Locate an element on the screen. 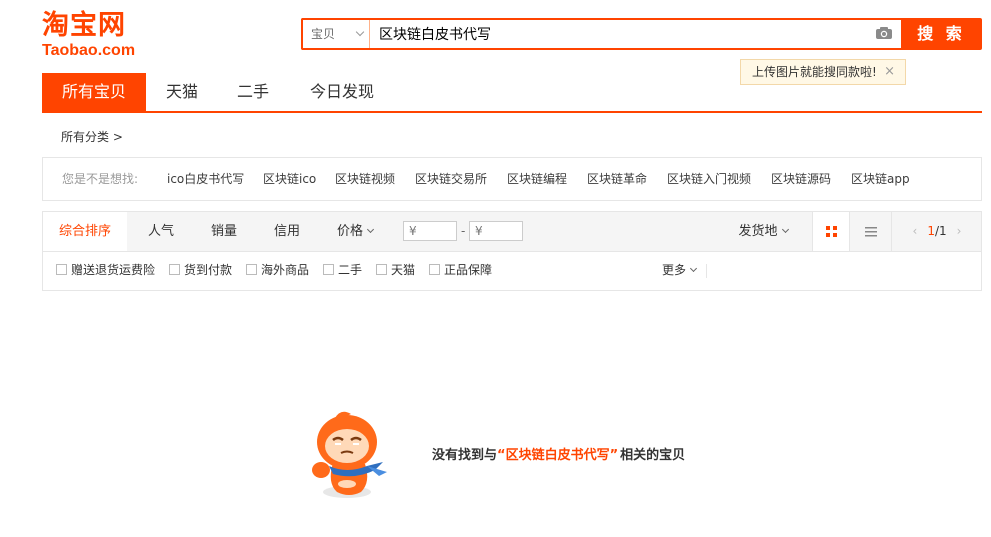 The height and width of the screenshot is (537, 991). search-button: 搜 索 is located at coordinates (941, 34).